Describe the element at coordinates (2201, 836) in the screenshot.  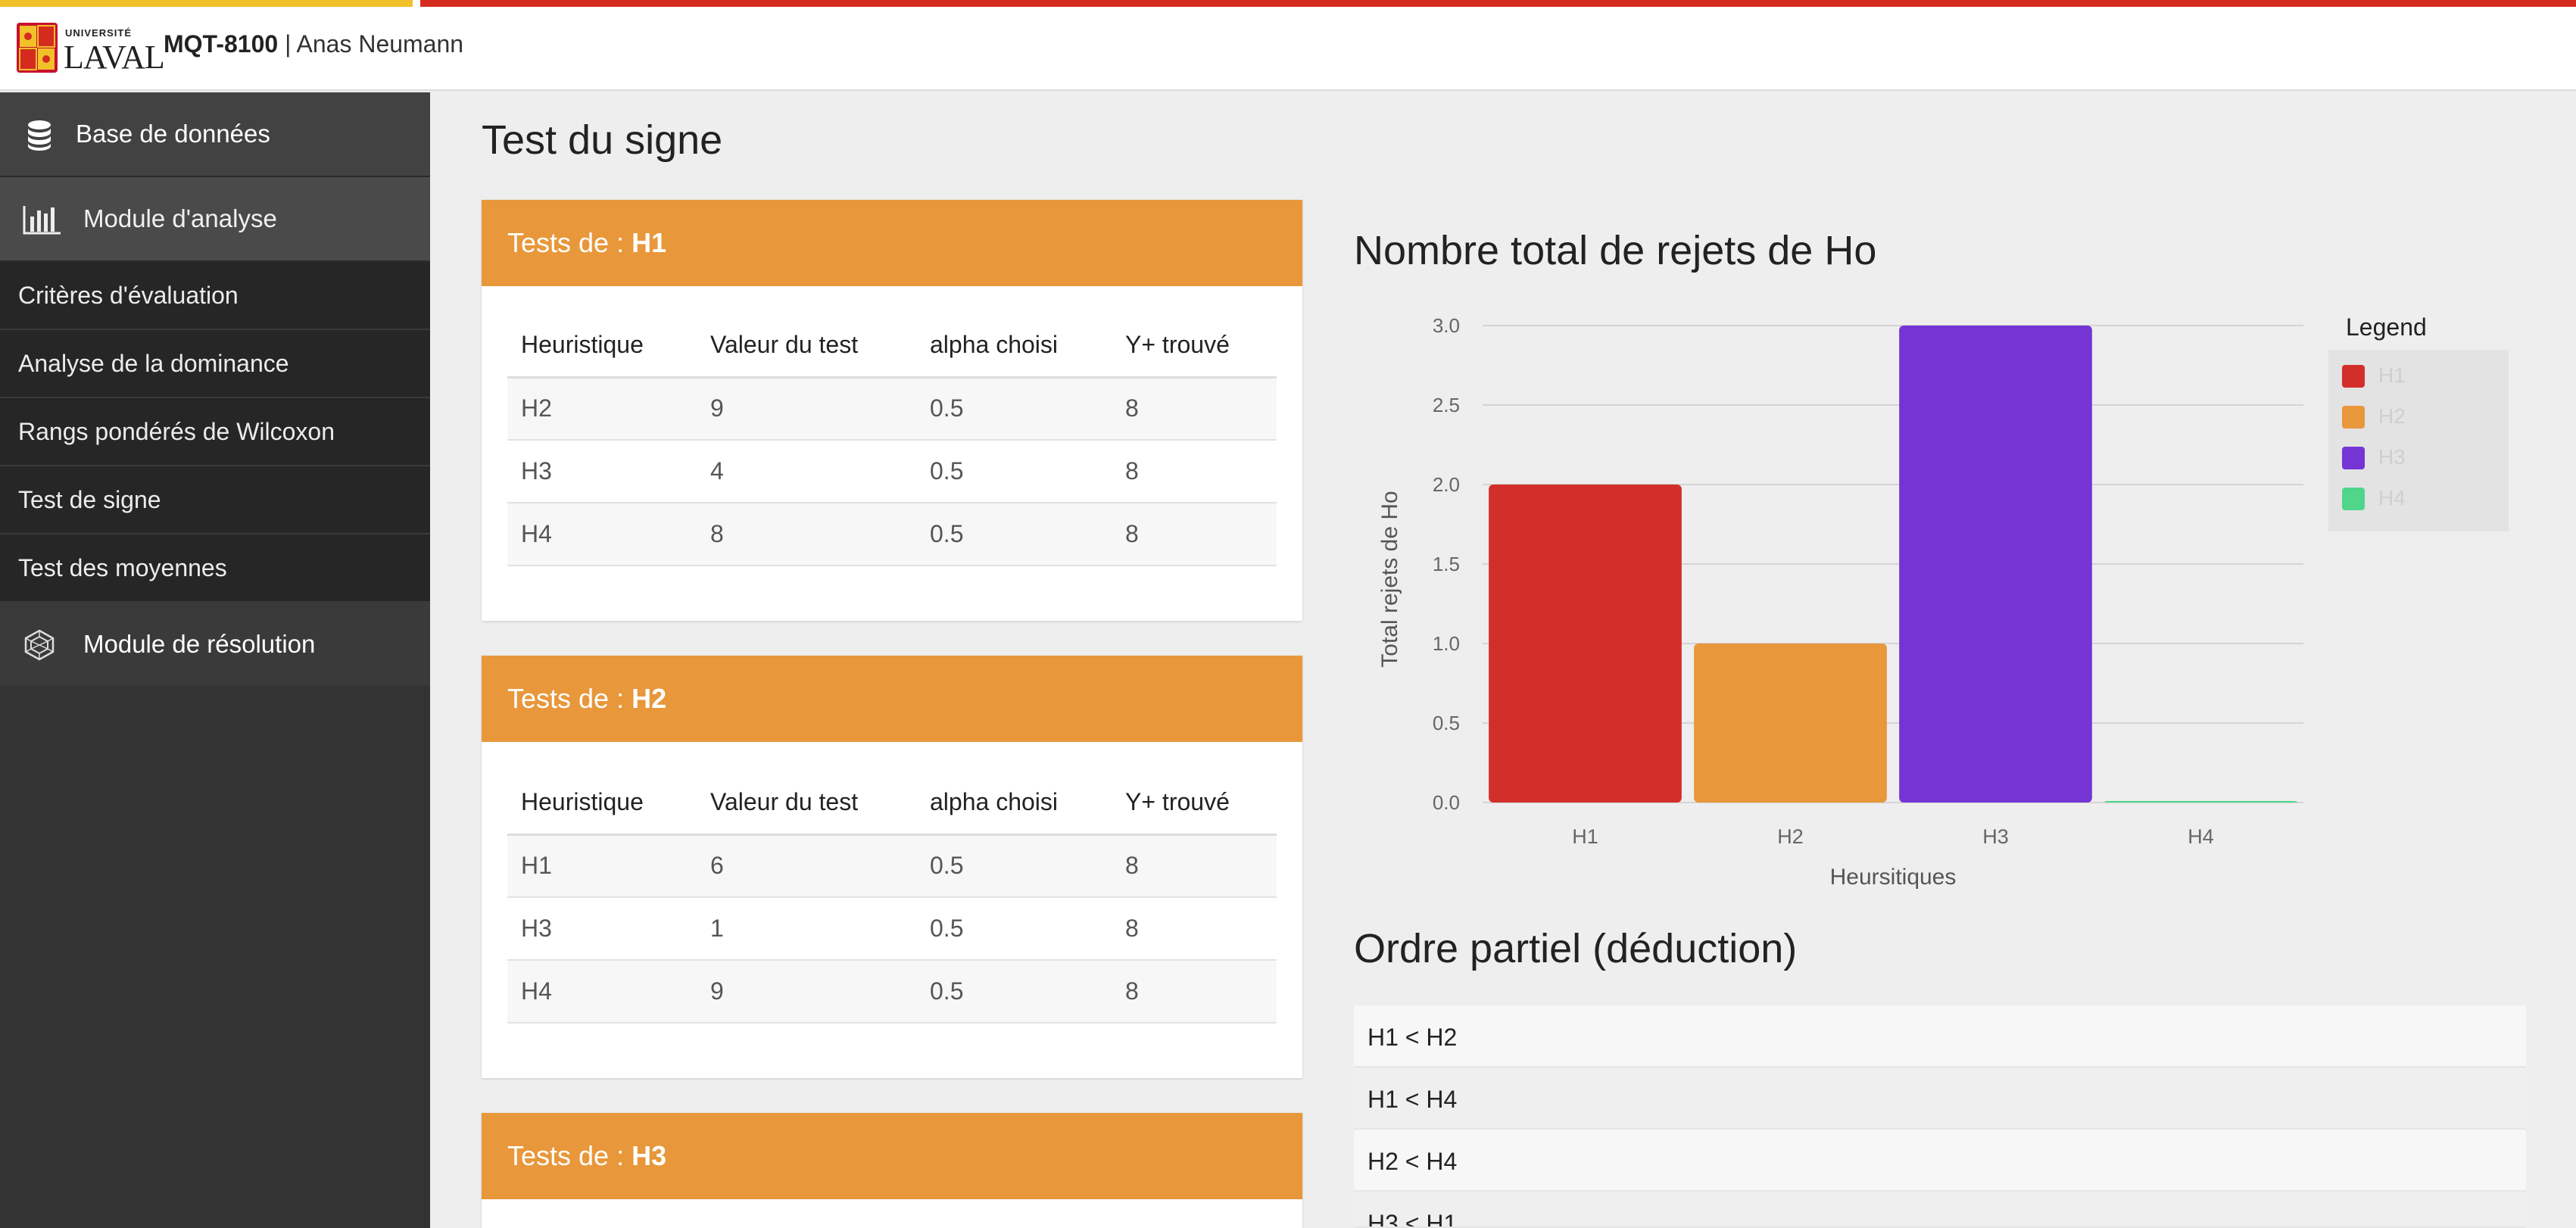
I see `x-tick-label: H4` at that location.